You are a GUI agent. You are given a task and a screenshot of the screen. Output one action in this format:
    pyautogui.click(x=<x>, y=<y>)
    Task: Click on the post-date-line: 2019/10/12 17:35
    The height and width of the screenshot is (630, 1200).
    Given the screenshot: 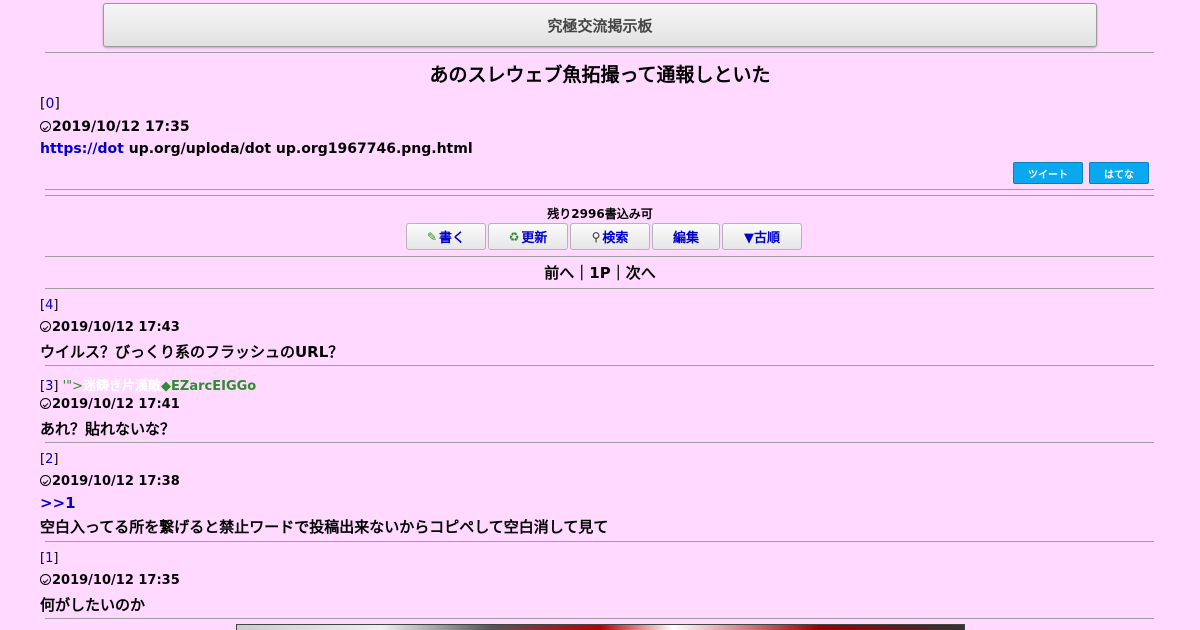 What is the action you would take?
    pyautogui.click(x=110, y=580)
    